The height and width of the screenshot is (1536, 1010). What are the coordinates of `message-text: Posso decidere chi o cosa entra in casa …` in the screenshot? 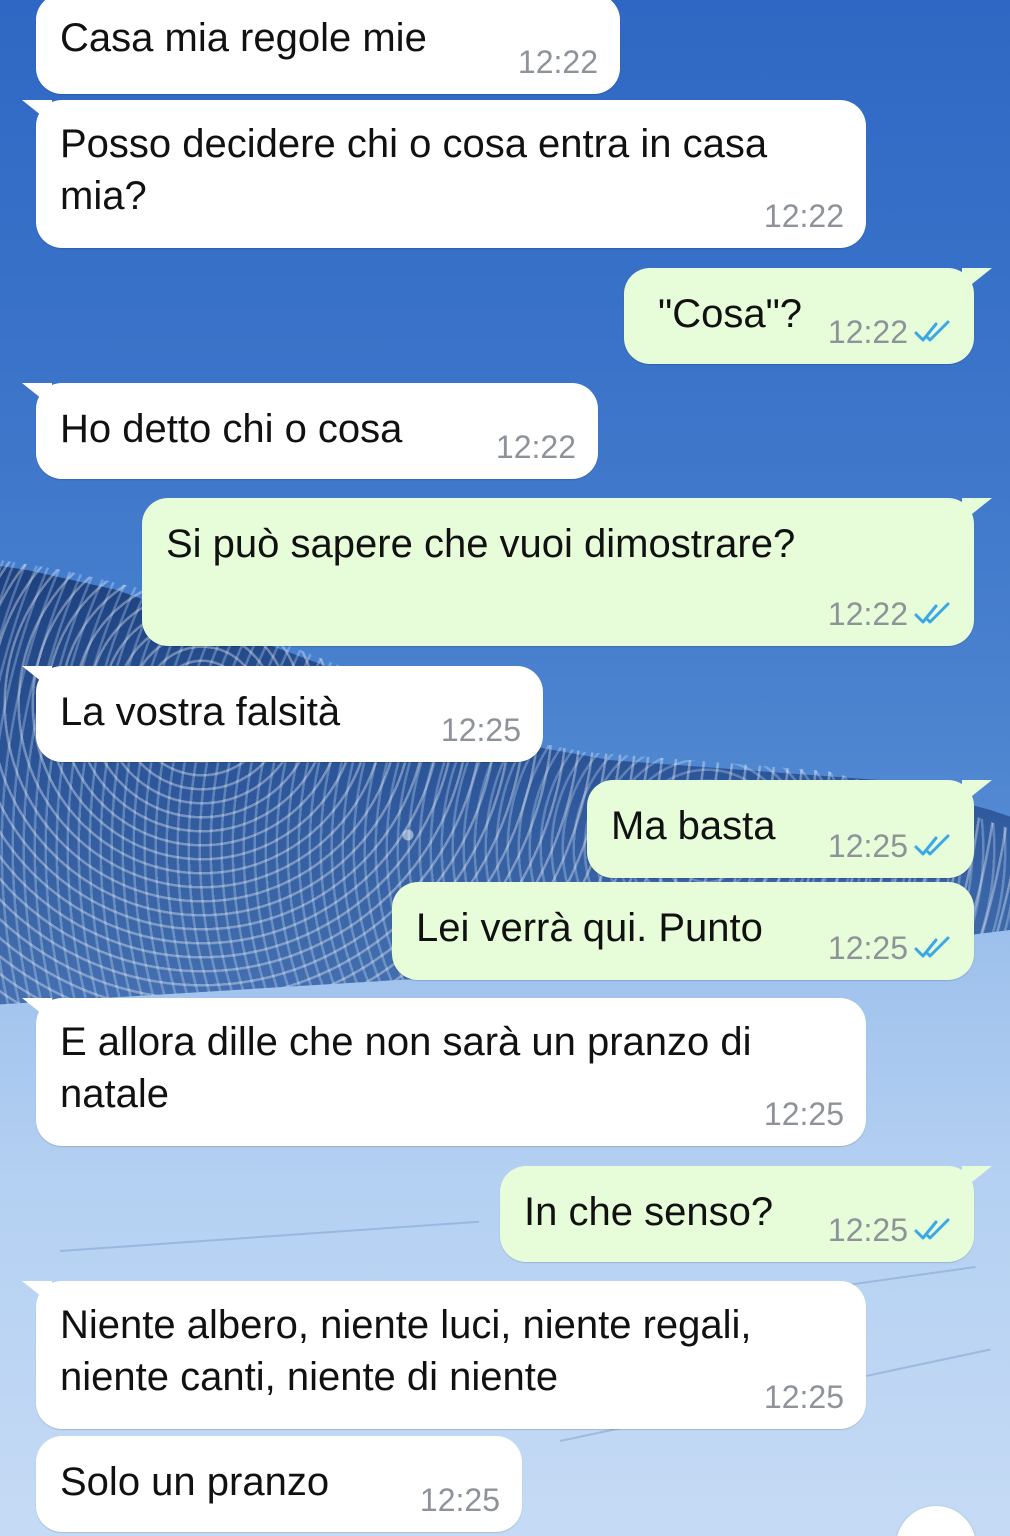 It's located at (414, 170).